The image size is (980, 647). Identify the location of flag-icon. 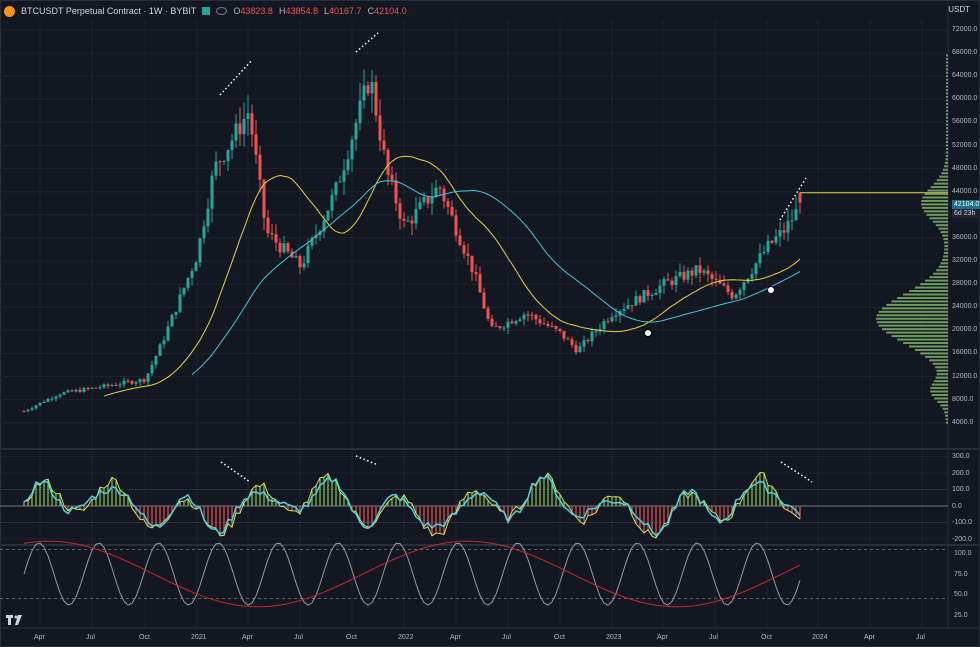
(206, 11).